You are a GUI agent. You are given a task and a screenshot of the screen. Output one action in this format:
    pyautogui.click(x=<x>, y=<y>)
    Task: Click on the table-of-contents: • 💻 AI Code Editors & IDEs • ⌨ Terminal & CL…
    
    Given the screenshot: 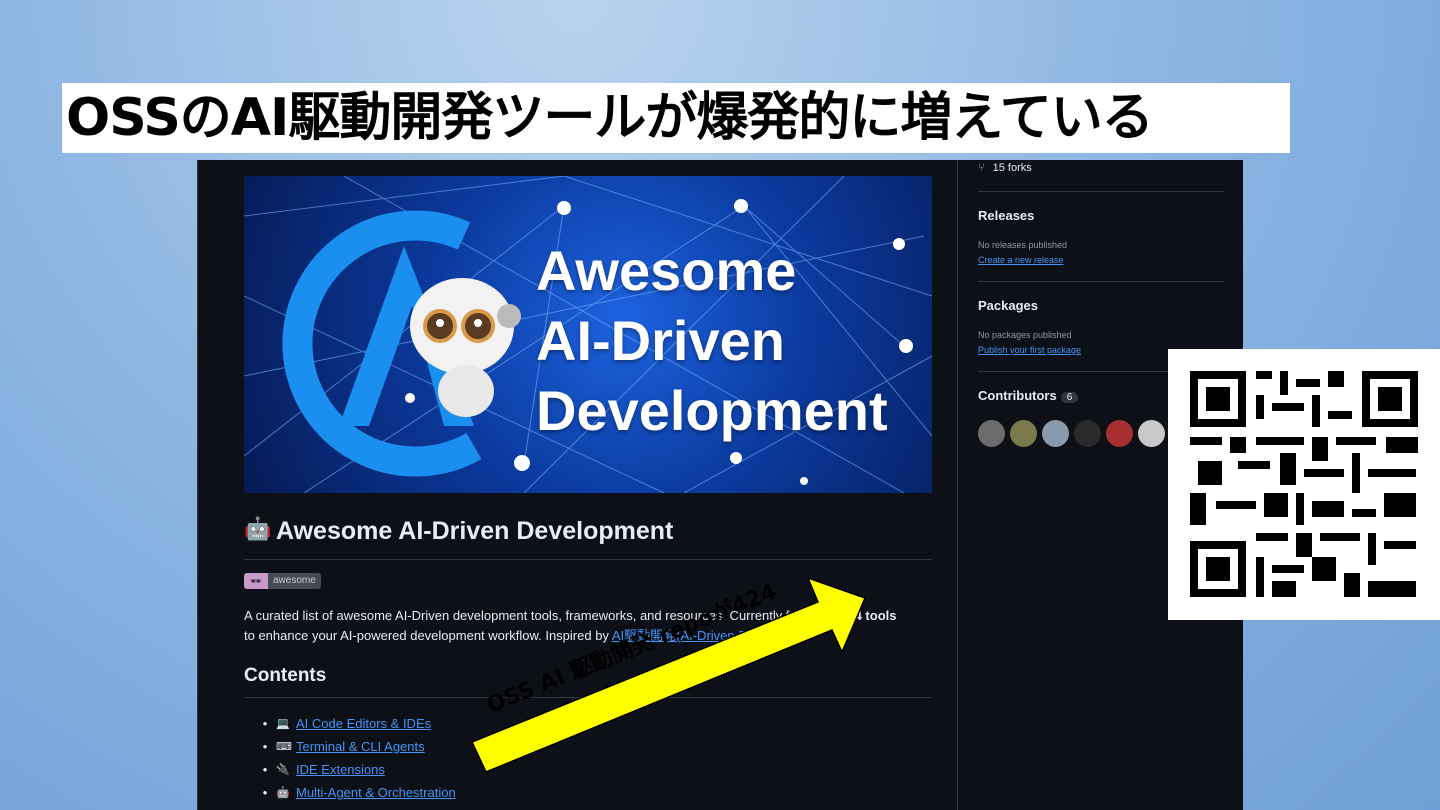 What is the action you would take?
    pyautogui.click(x=357, y=758)
    